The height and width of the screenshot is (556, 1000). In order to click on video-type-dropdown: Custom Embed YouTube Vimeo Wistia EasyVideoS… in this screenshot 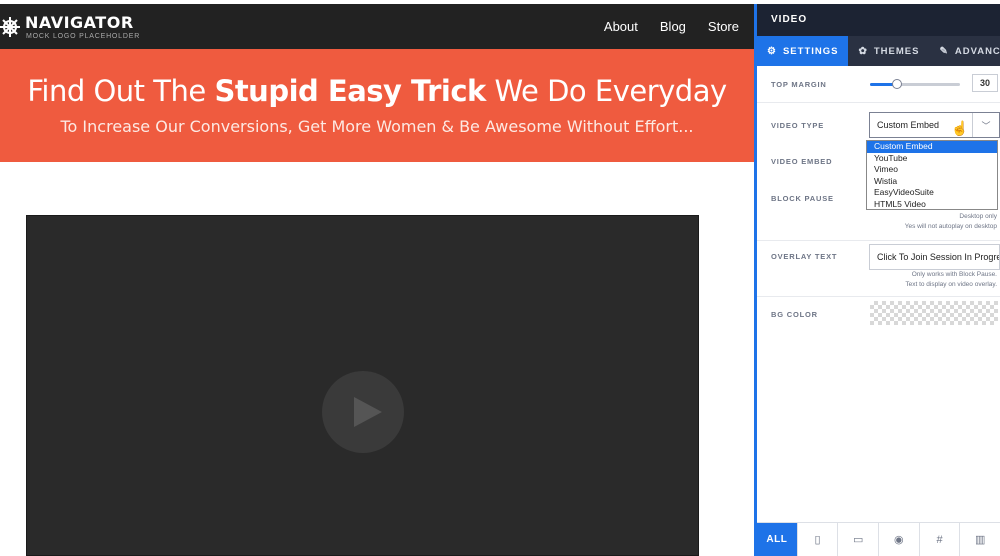, I will do `click(932, 175)`.